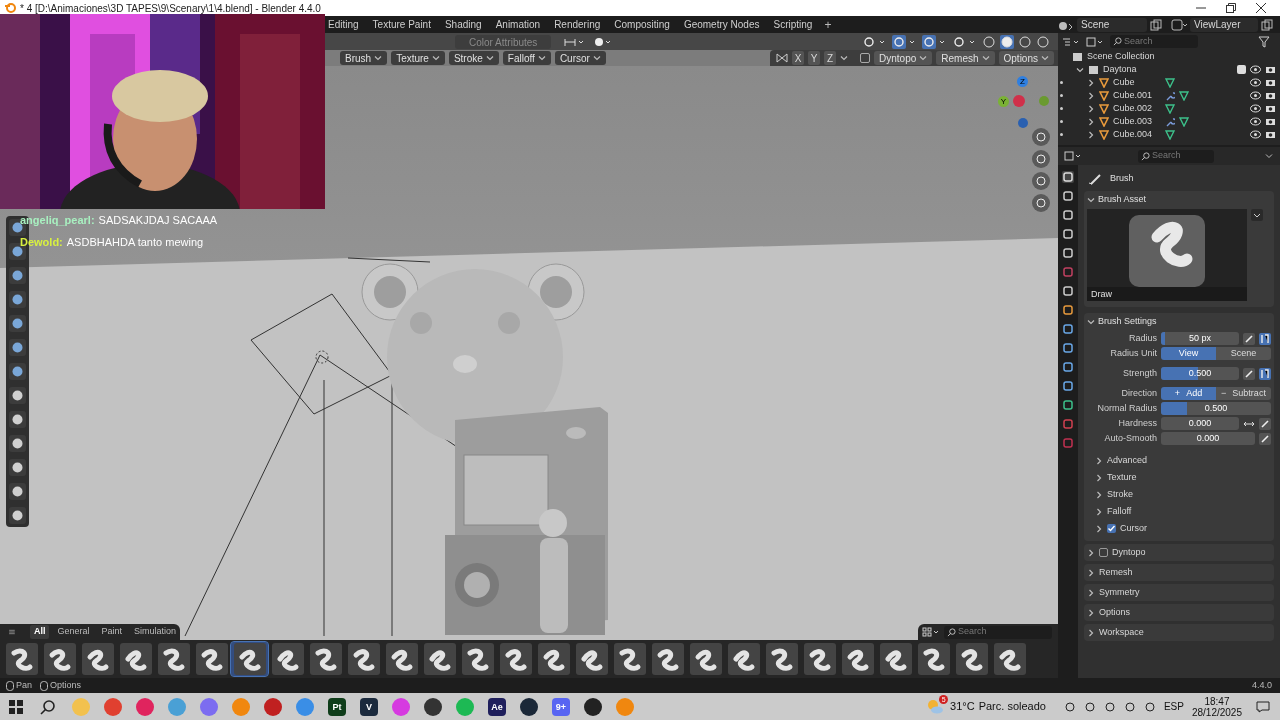  Describe the element at coordinates (39, 632) in the screenshot. I see `shelf-tab: All` at that location.